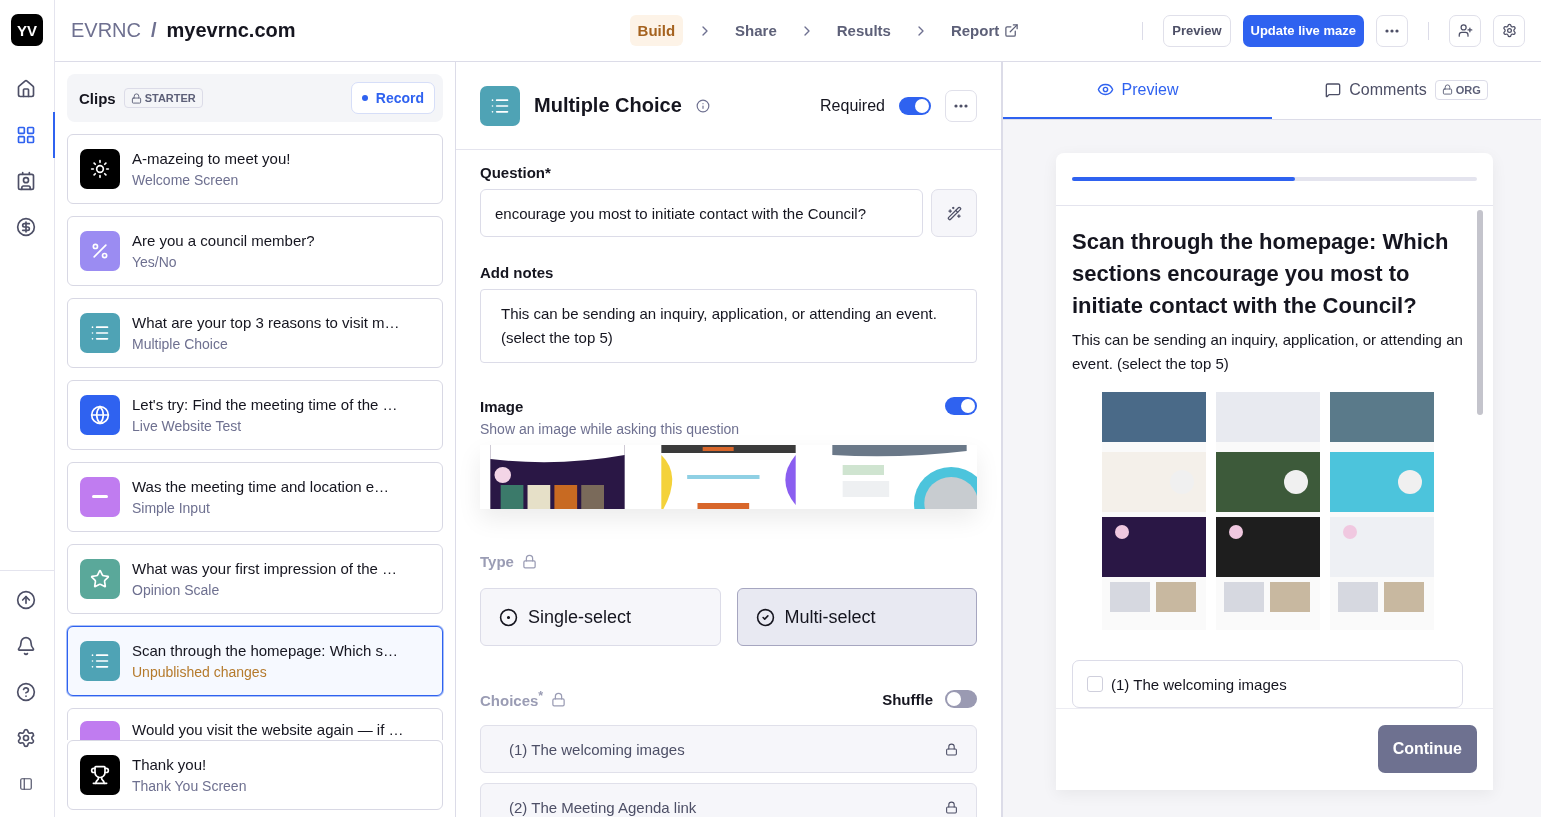  Describe the element at coordinates (1267, 684) in the screenshot. I see `answer-option: (1) The welcoming images` at that location.